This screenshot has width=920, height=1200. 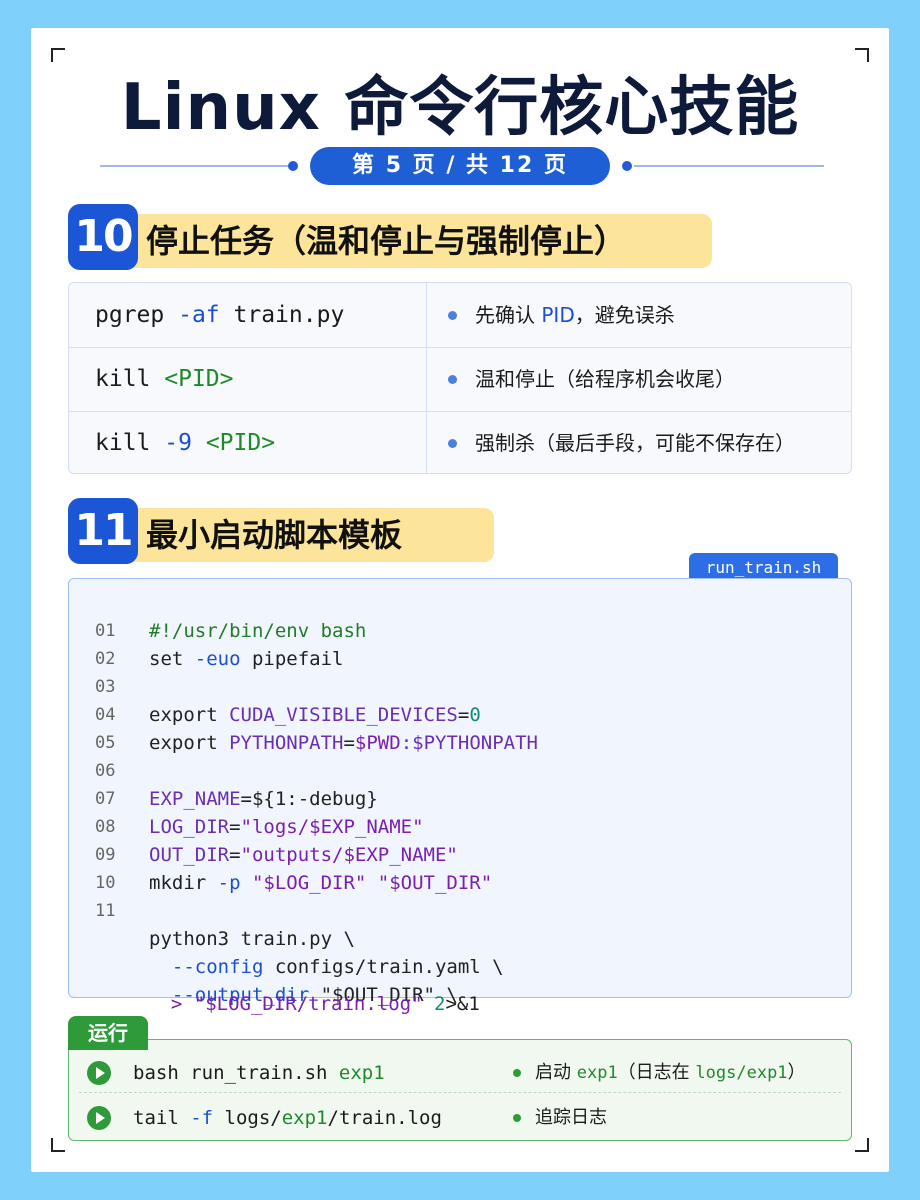 I want to click on run-row: tail -f logs/exp1/train.log 追踪日志, so click(x=460, y=1118).